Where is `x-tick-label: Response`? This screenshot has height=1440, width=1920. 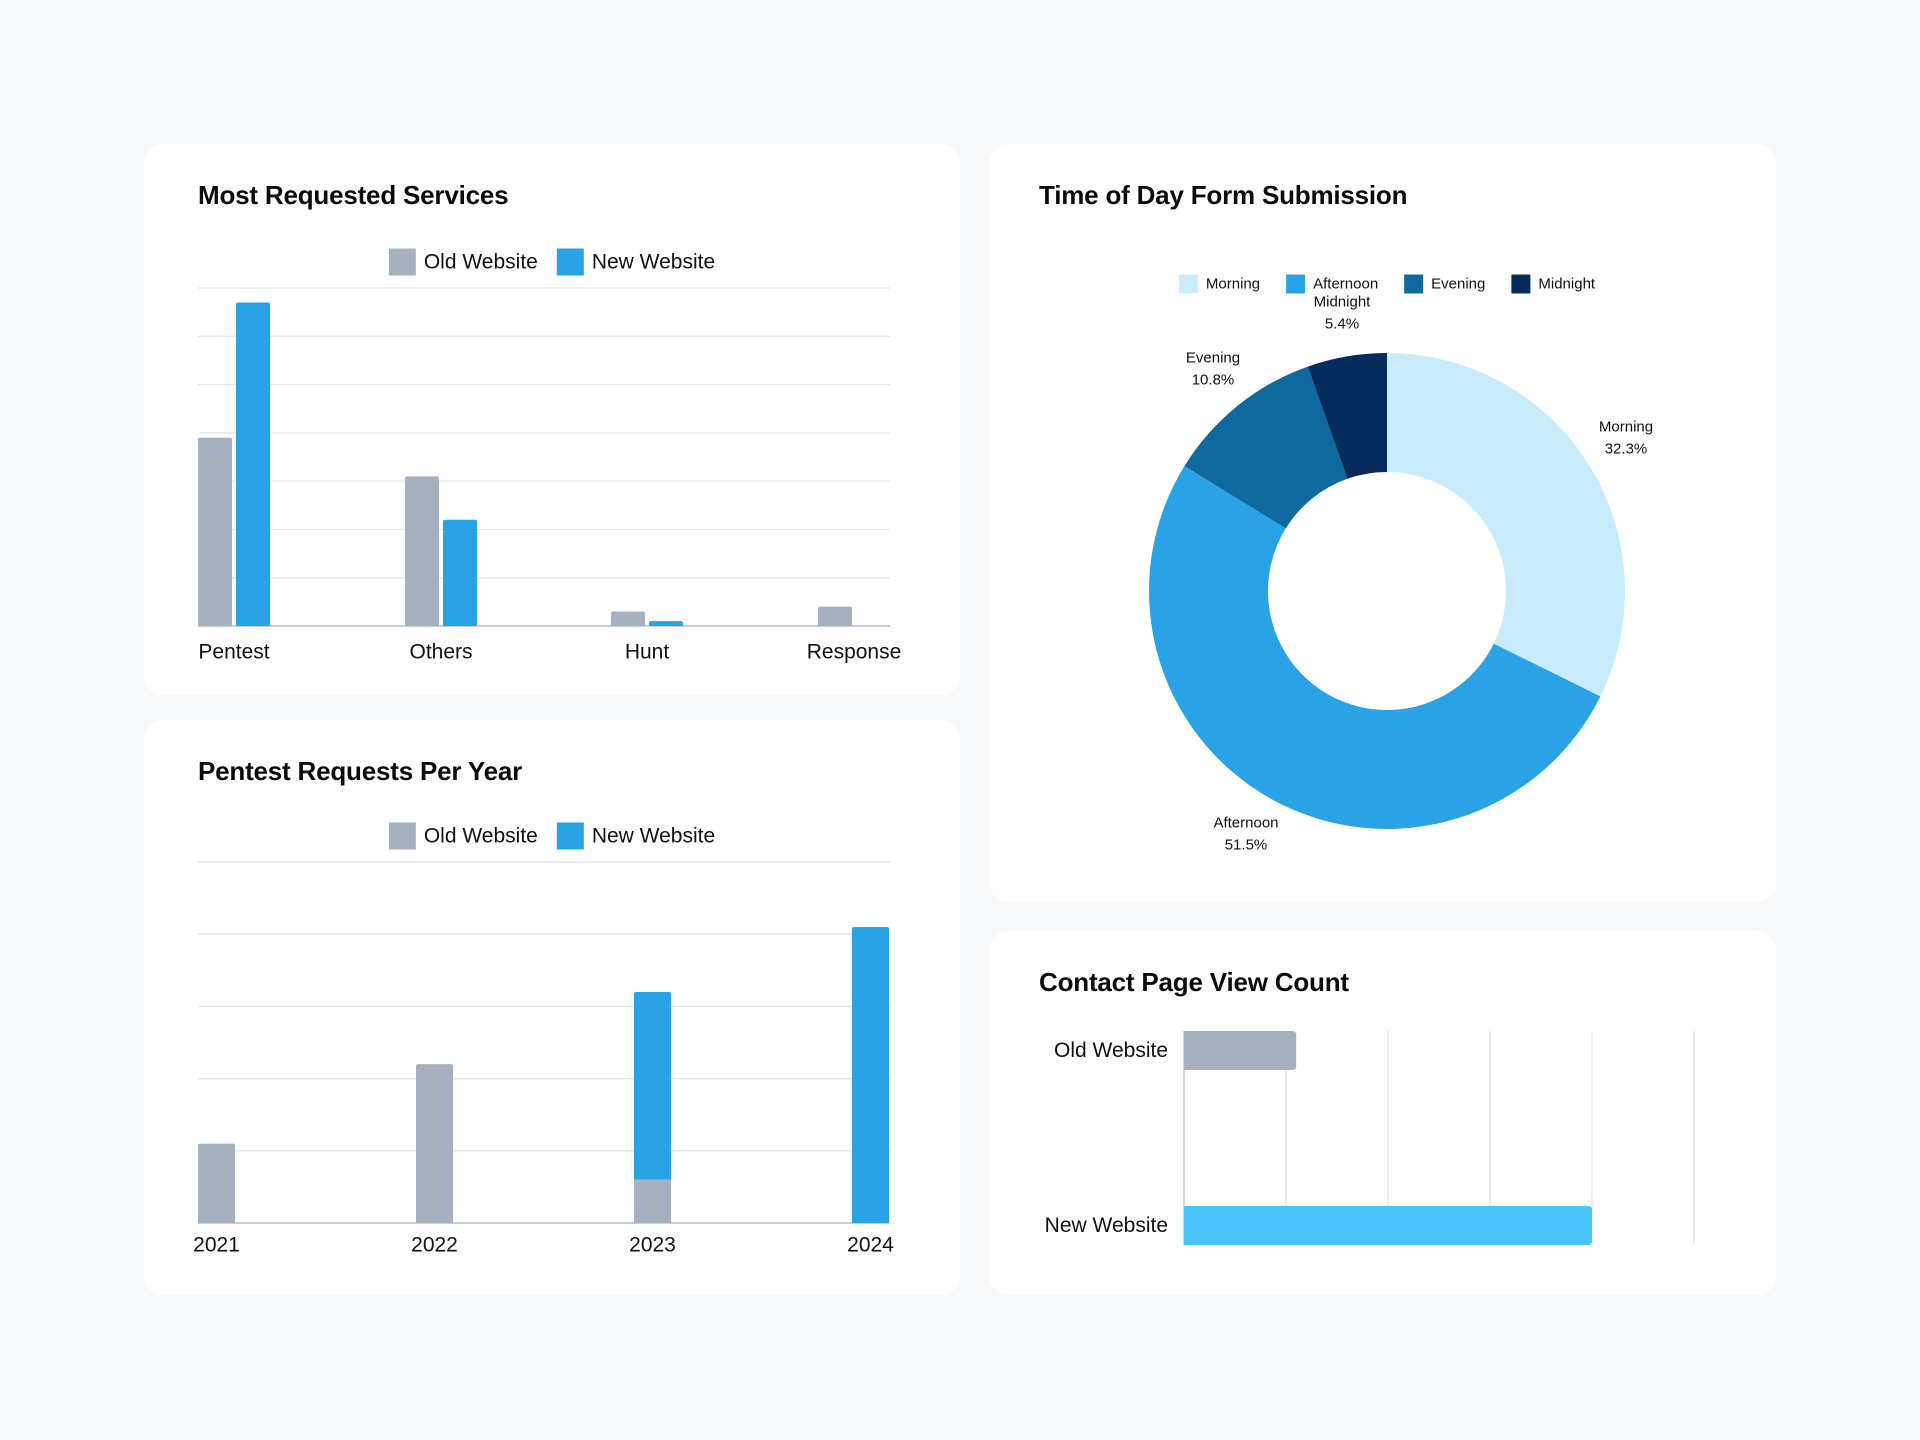
x-tick-label: Response is located at coordinates (854, 652).